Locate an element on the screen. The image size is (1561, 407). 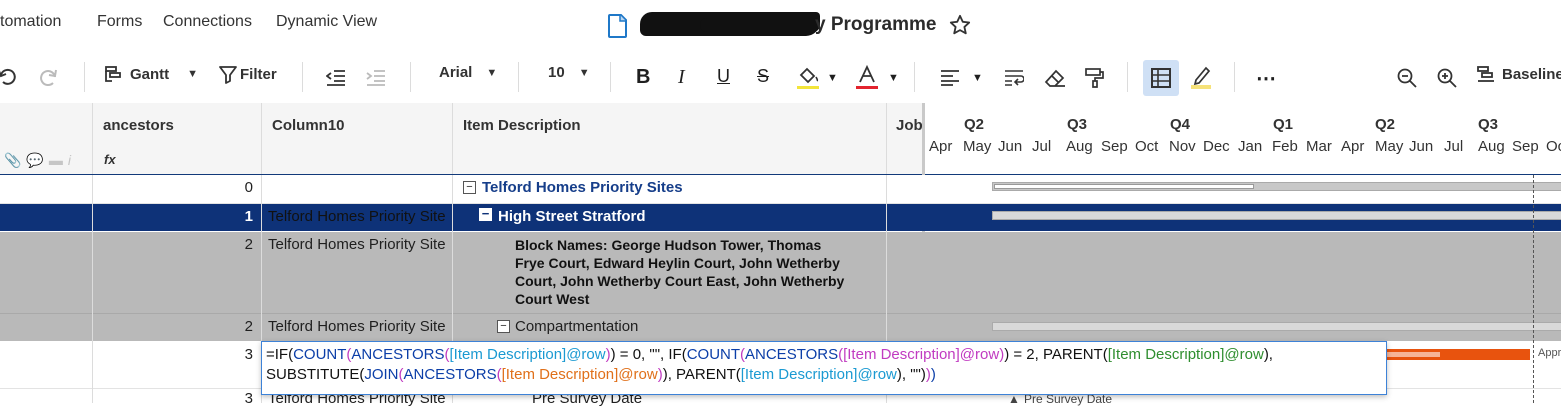
filter-button: Filter is located at coordinates (247, 74).